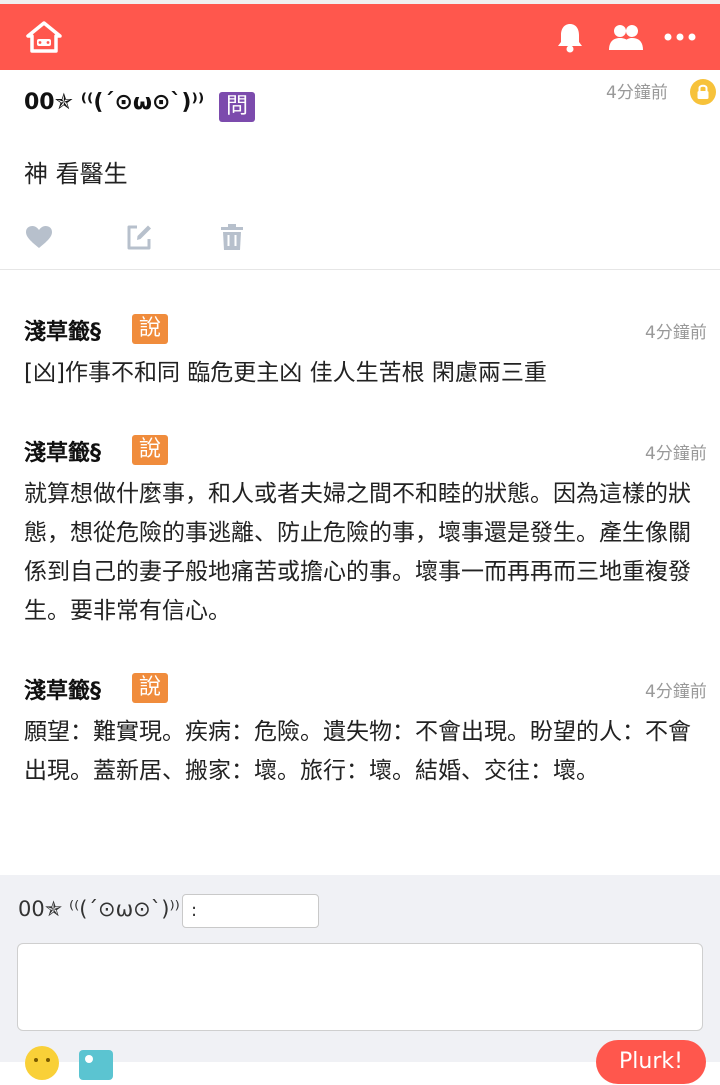 The width and height of the screenshot is (720, 1085). Describe the element at coordinates (42, 1063) in the screenshot. I see `emoticon-icon` at that location.